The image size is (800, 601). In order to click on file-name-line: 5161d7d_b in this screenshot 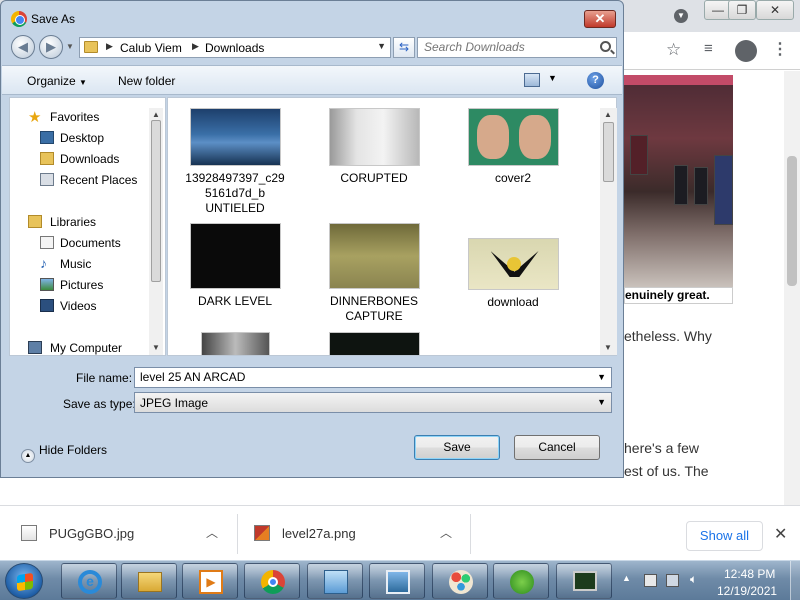, I will do `click(235, 193)`.